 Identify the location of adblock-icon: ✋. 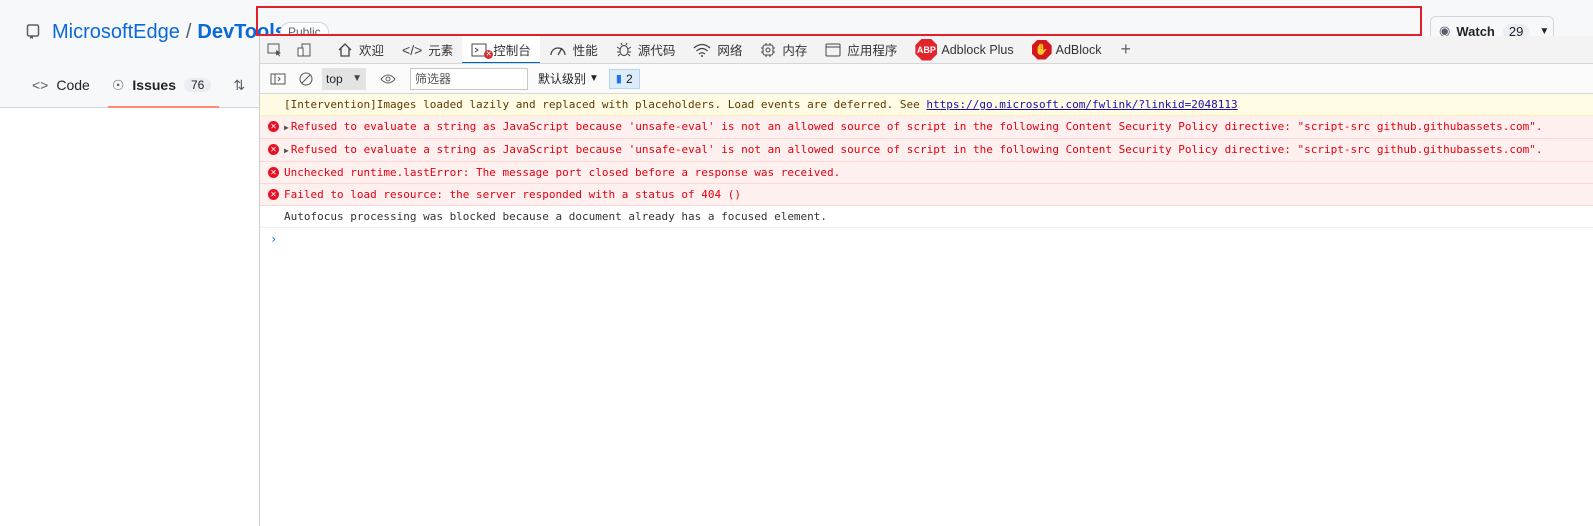
(1041, 49).